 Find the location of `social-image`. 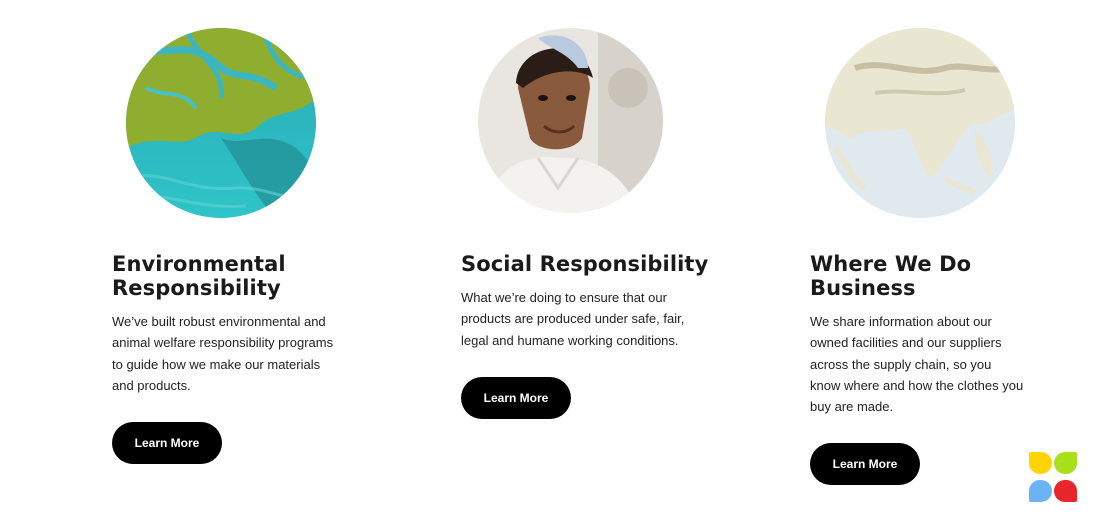

social-image is located at coordinates (570, 120).